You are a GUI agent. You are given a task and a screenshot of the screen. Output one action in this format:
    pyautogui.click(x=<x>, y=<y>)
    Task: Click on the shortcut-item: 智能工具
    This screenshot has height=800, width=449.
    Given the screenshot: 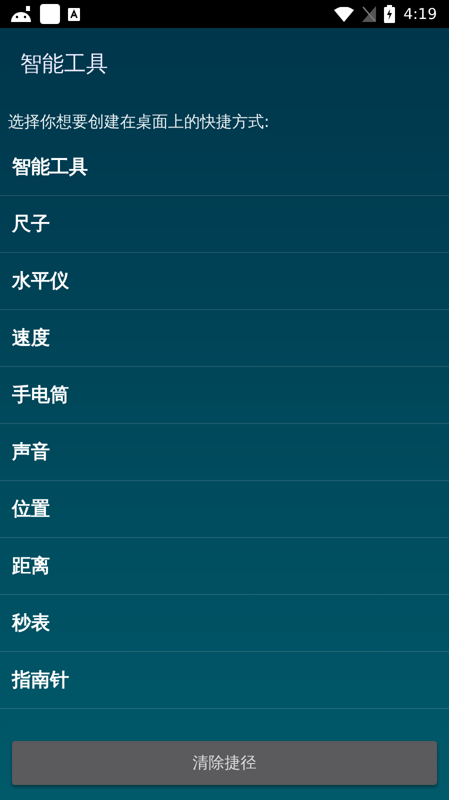 What is the action you would take?
    pyautogui.click(x=224, y=167)
    